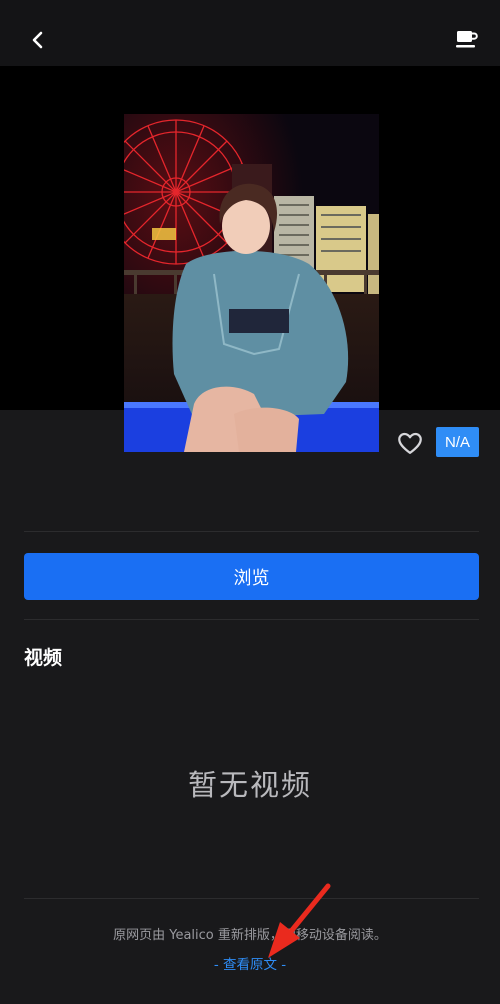  Describe the element at coordinates (249, 785) in the screenshot. I see `no-video-message: 暂无视频` at that location.